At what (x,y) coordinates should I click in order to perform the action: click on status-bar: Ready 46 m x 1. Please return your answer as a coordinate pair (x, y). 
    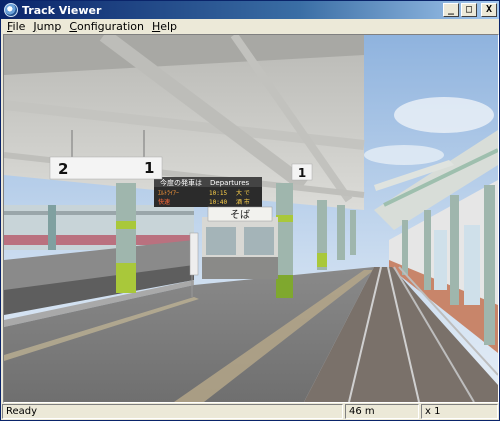
    Looking at the image, I should click on (250, 412).